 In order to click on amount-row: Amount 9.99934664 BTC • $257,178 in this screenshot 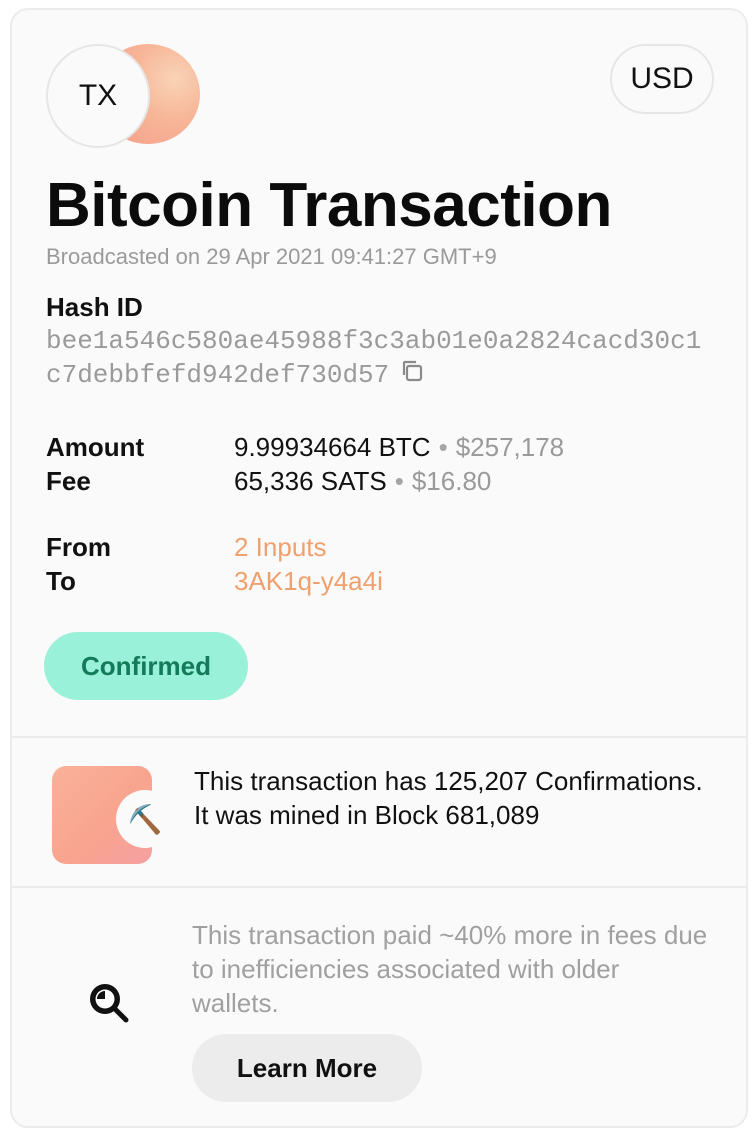, I will do `click(305, 447)`.